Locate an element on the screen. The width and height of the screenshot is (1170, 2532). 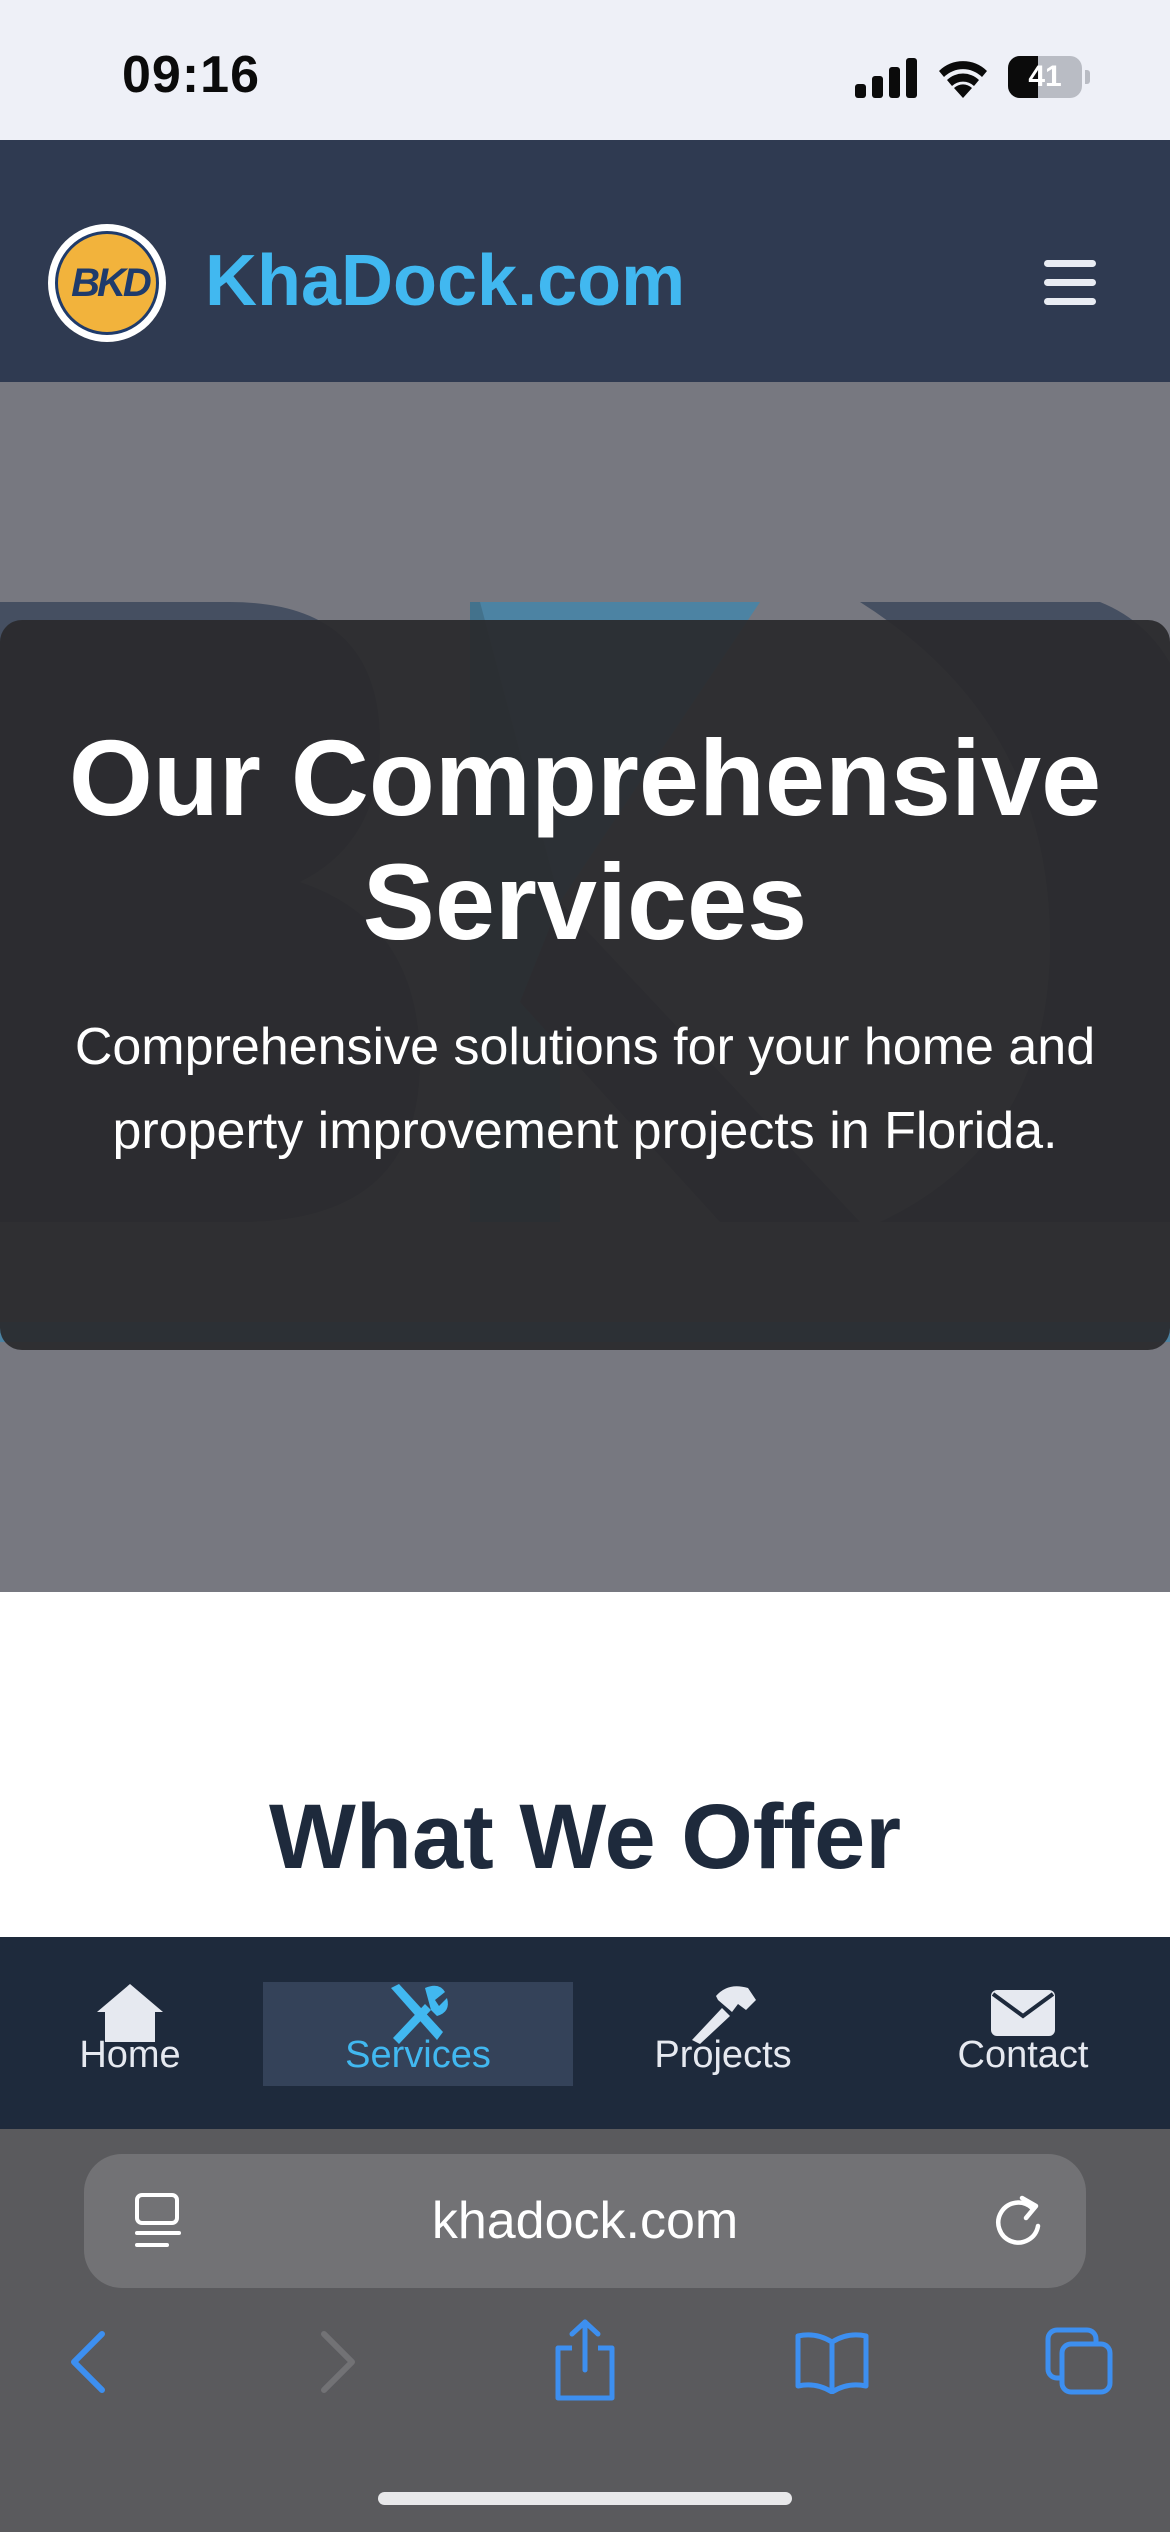
site-title: KhaDock.com is located at coordinates (445, 281).